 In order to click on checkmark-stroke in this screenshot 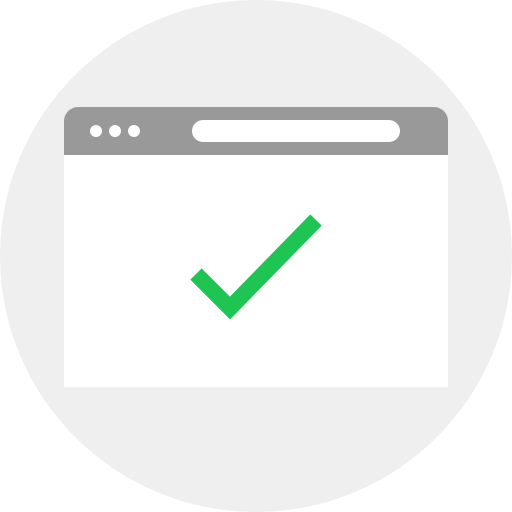, I will do `click(256, 267)`.